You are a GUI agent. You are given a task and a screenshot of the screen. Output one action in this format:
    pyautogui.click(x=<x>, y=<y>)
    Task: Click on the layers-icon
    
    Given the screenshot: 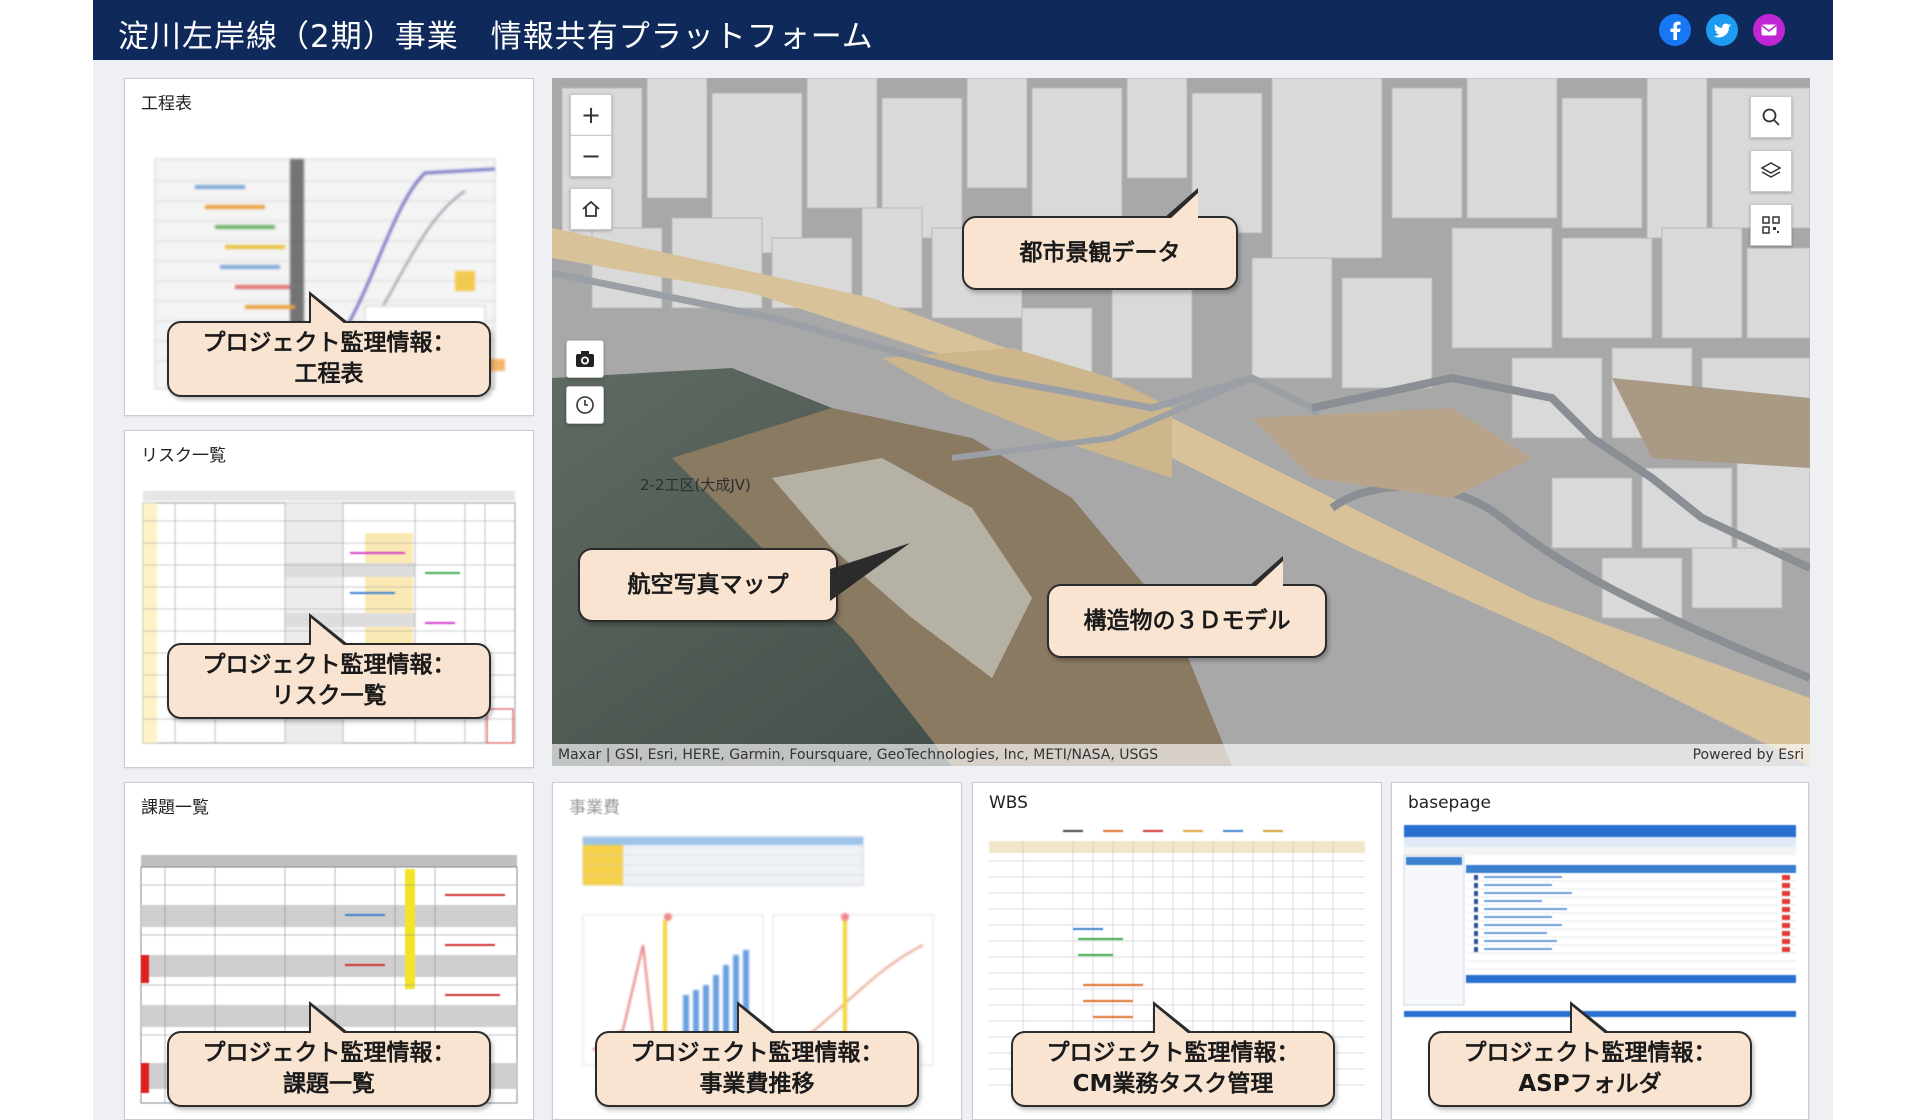 What is the action you would take?
    pyautogui.click(x=1771, y=170)
    